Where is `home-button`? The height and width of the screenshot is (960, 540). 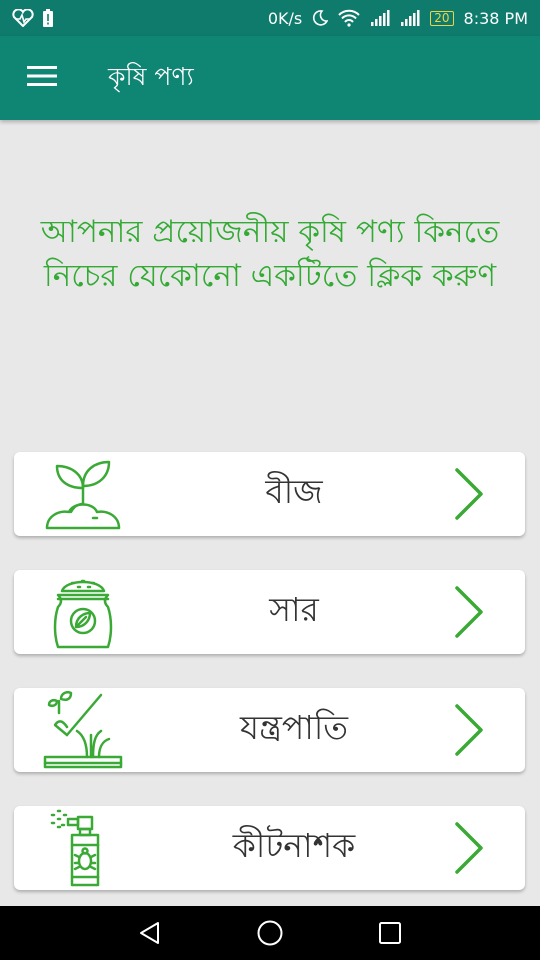
home-button is located at coordinates (270, 933).